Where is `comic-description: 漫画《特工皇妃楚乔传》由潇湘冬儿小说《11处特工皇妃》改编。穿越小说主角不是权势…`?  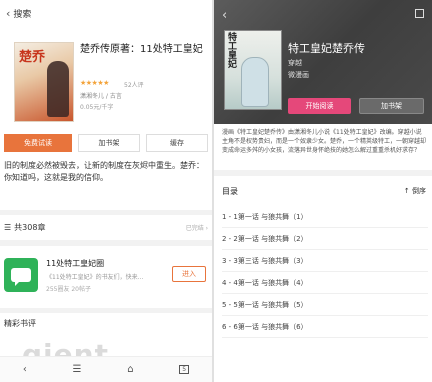
comic-description: 漫画《特工皇妃楚乔传》由潇湘冬儿小说《11处特工皇妃》改编。穿越小说主角不是权势… is located at coordinates (324, 141).